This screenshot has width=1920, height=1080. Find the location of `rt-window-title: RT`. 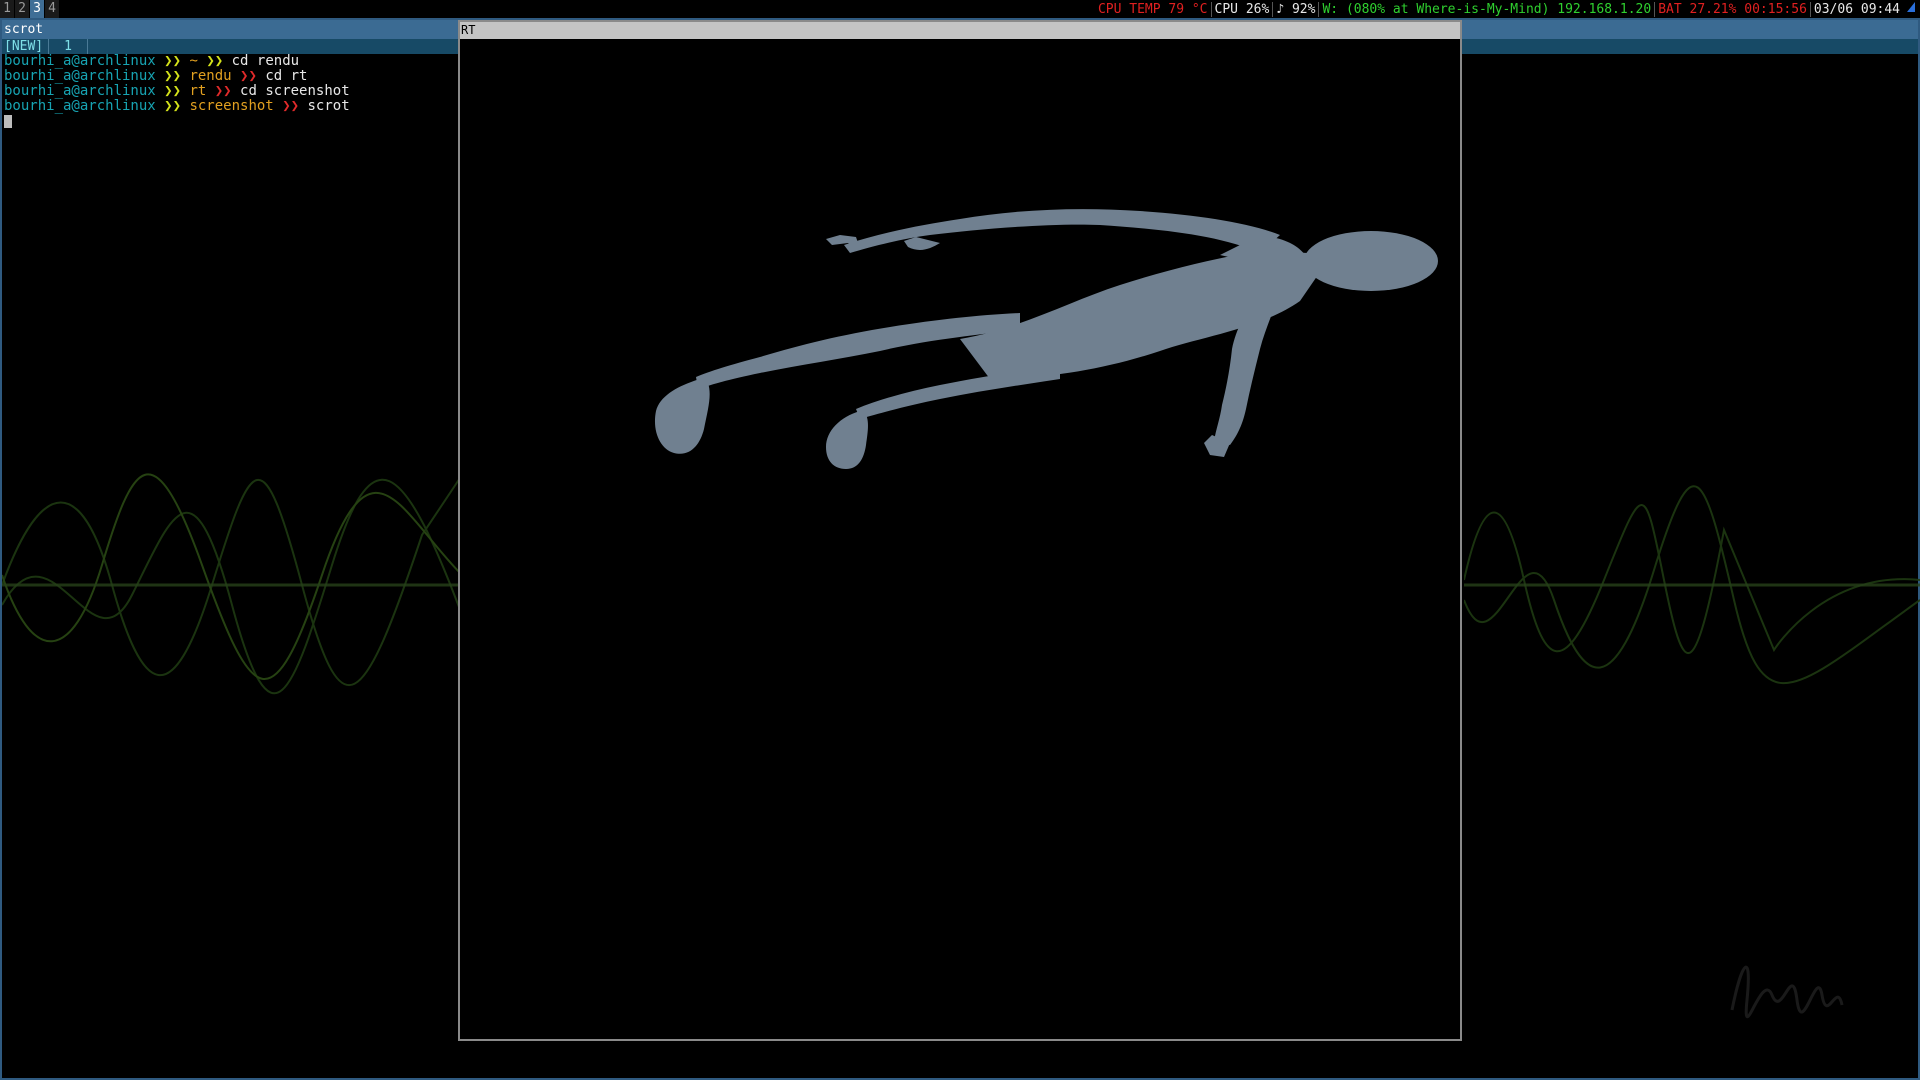

rt-window-title: RT is located at coordinates (960, 30).